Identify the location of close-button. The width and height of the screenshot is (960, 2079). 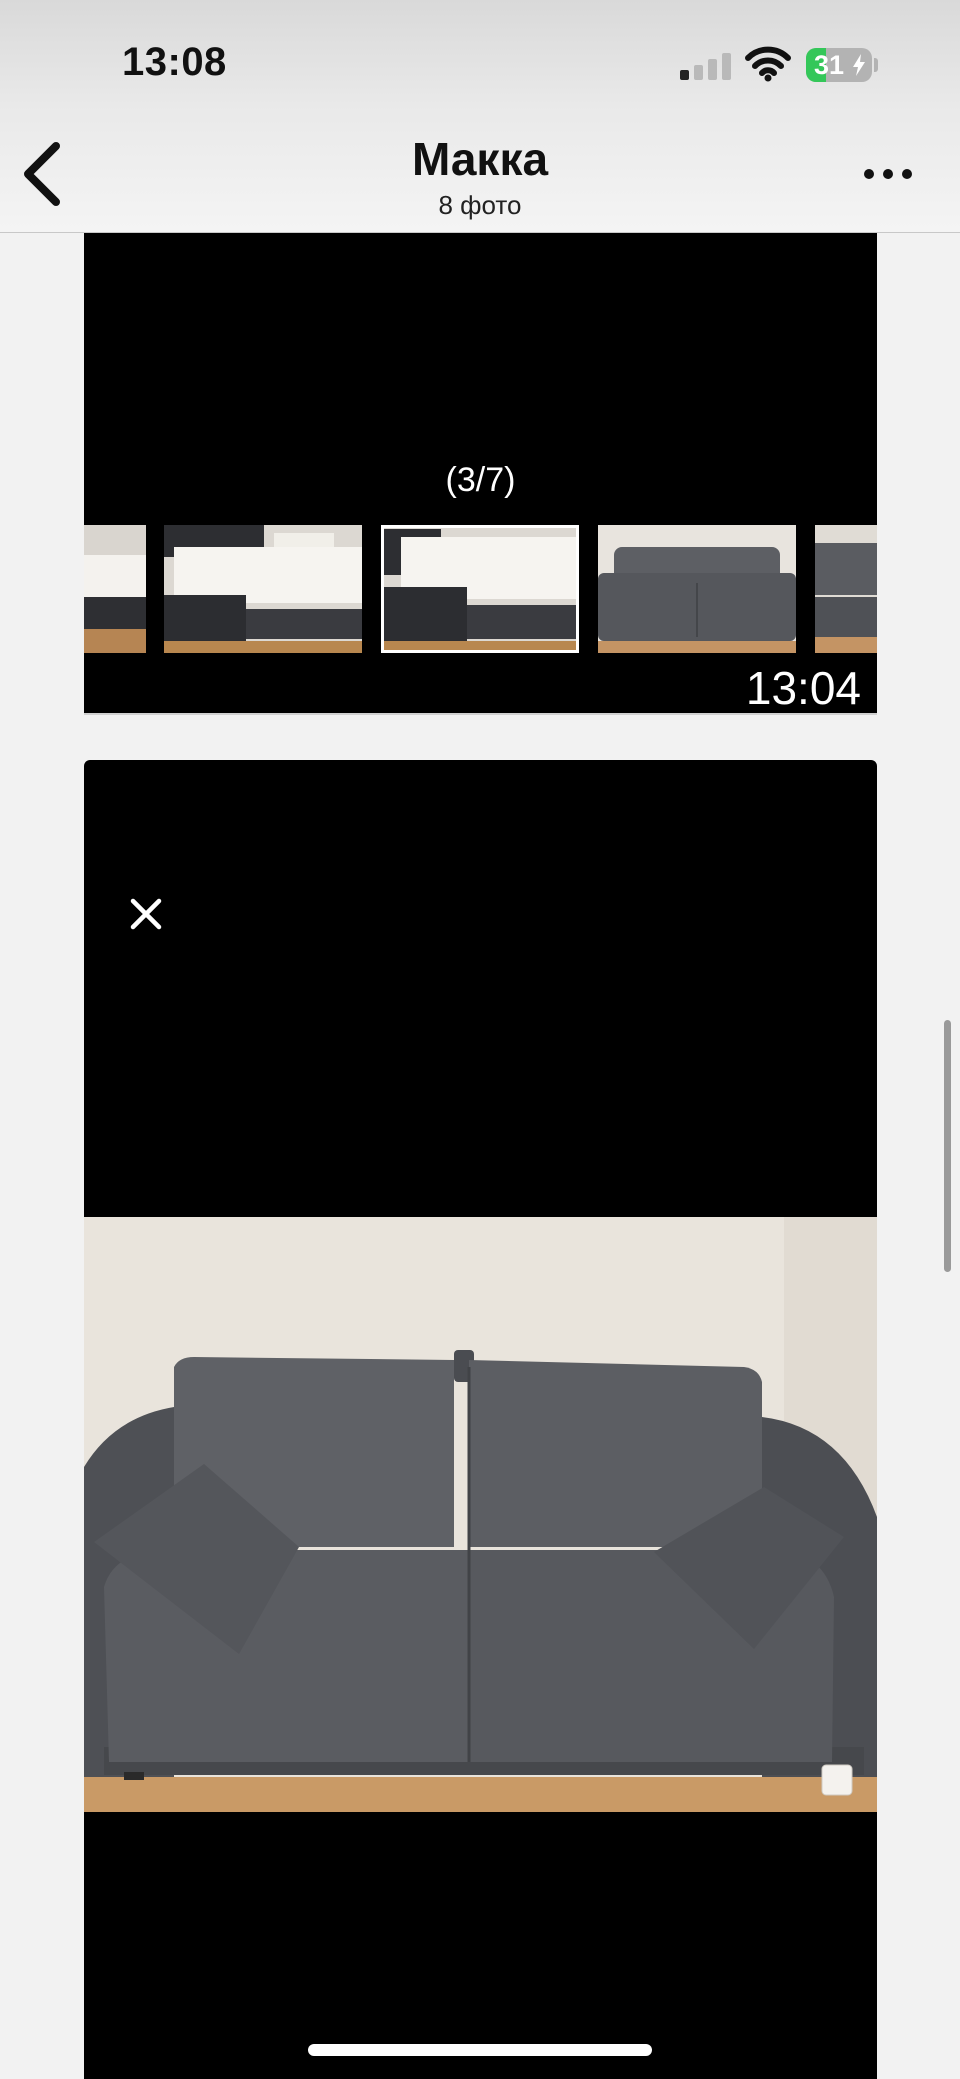
(146, 914).